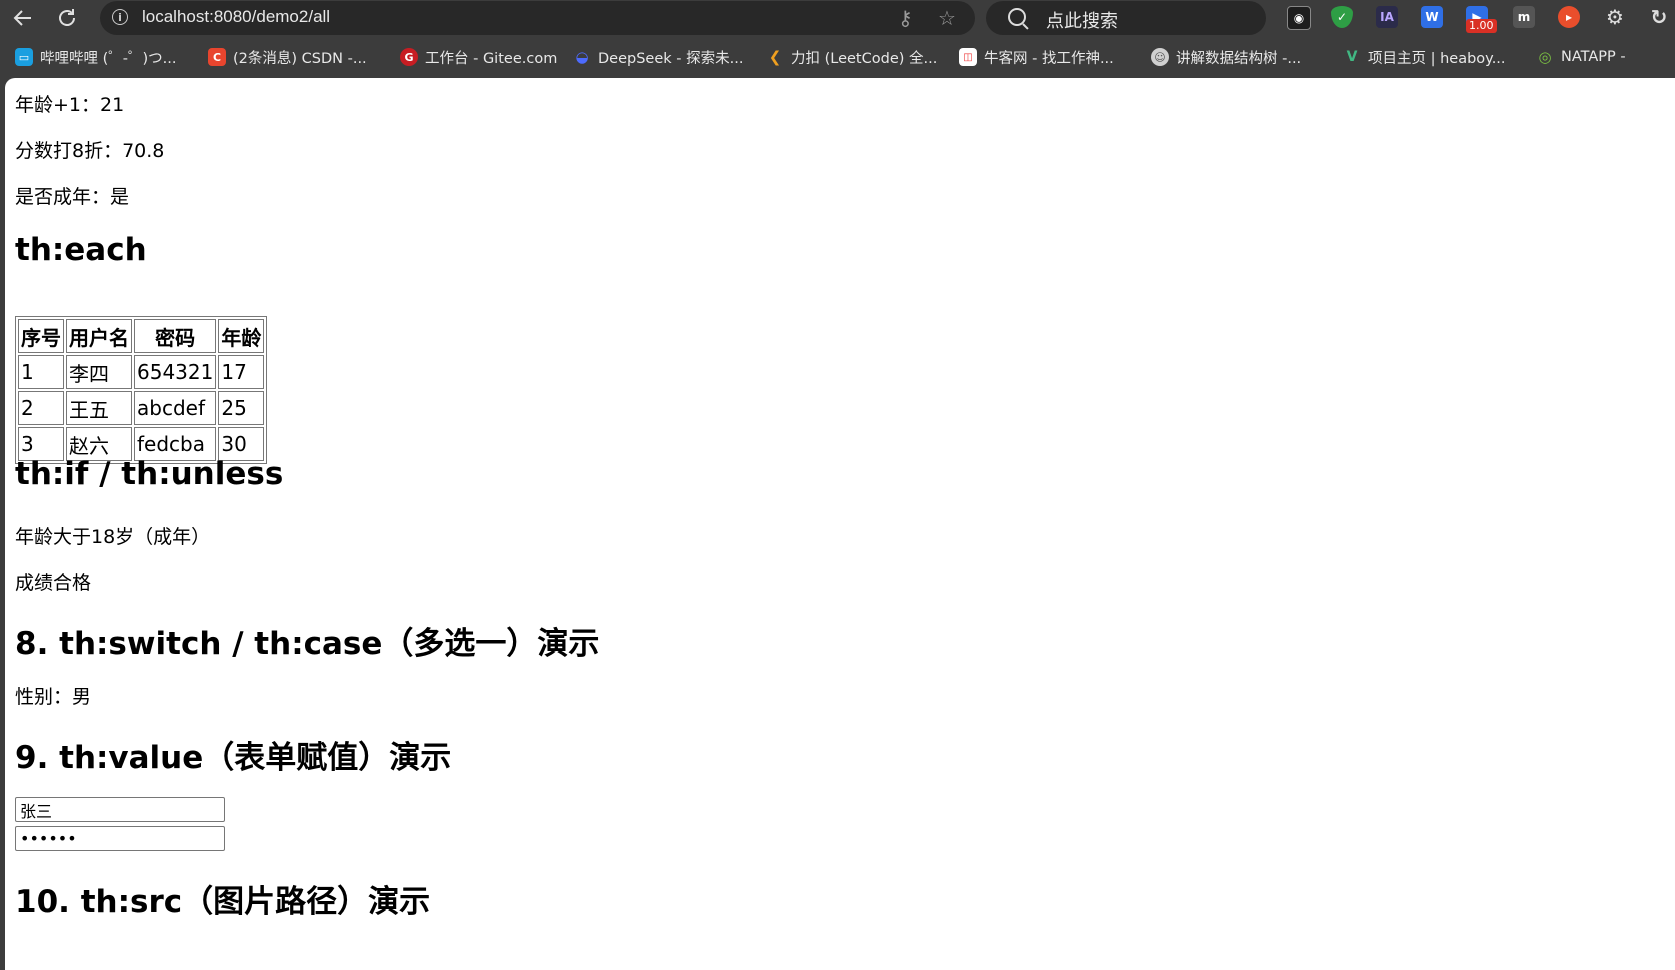 This screenshot has width=1675, height=970. I want to click on value-heading: 9. th:value（表单赋值）演示, so click(233, 758).